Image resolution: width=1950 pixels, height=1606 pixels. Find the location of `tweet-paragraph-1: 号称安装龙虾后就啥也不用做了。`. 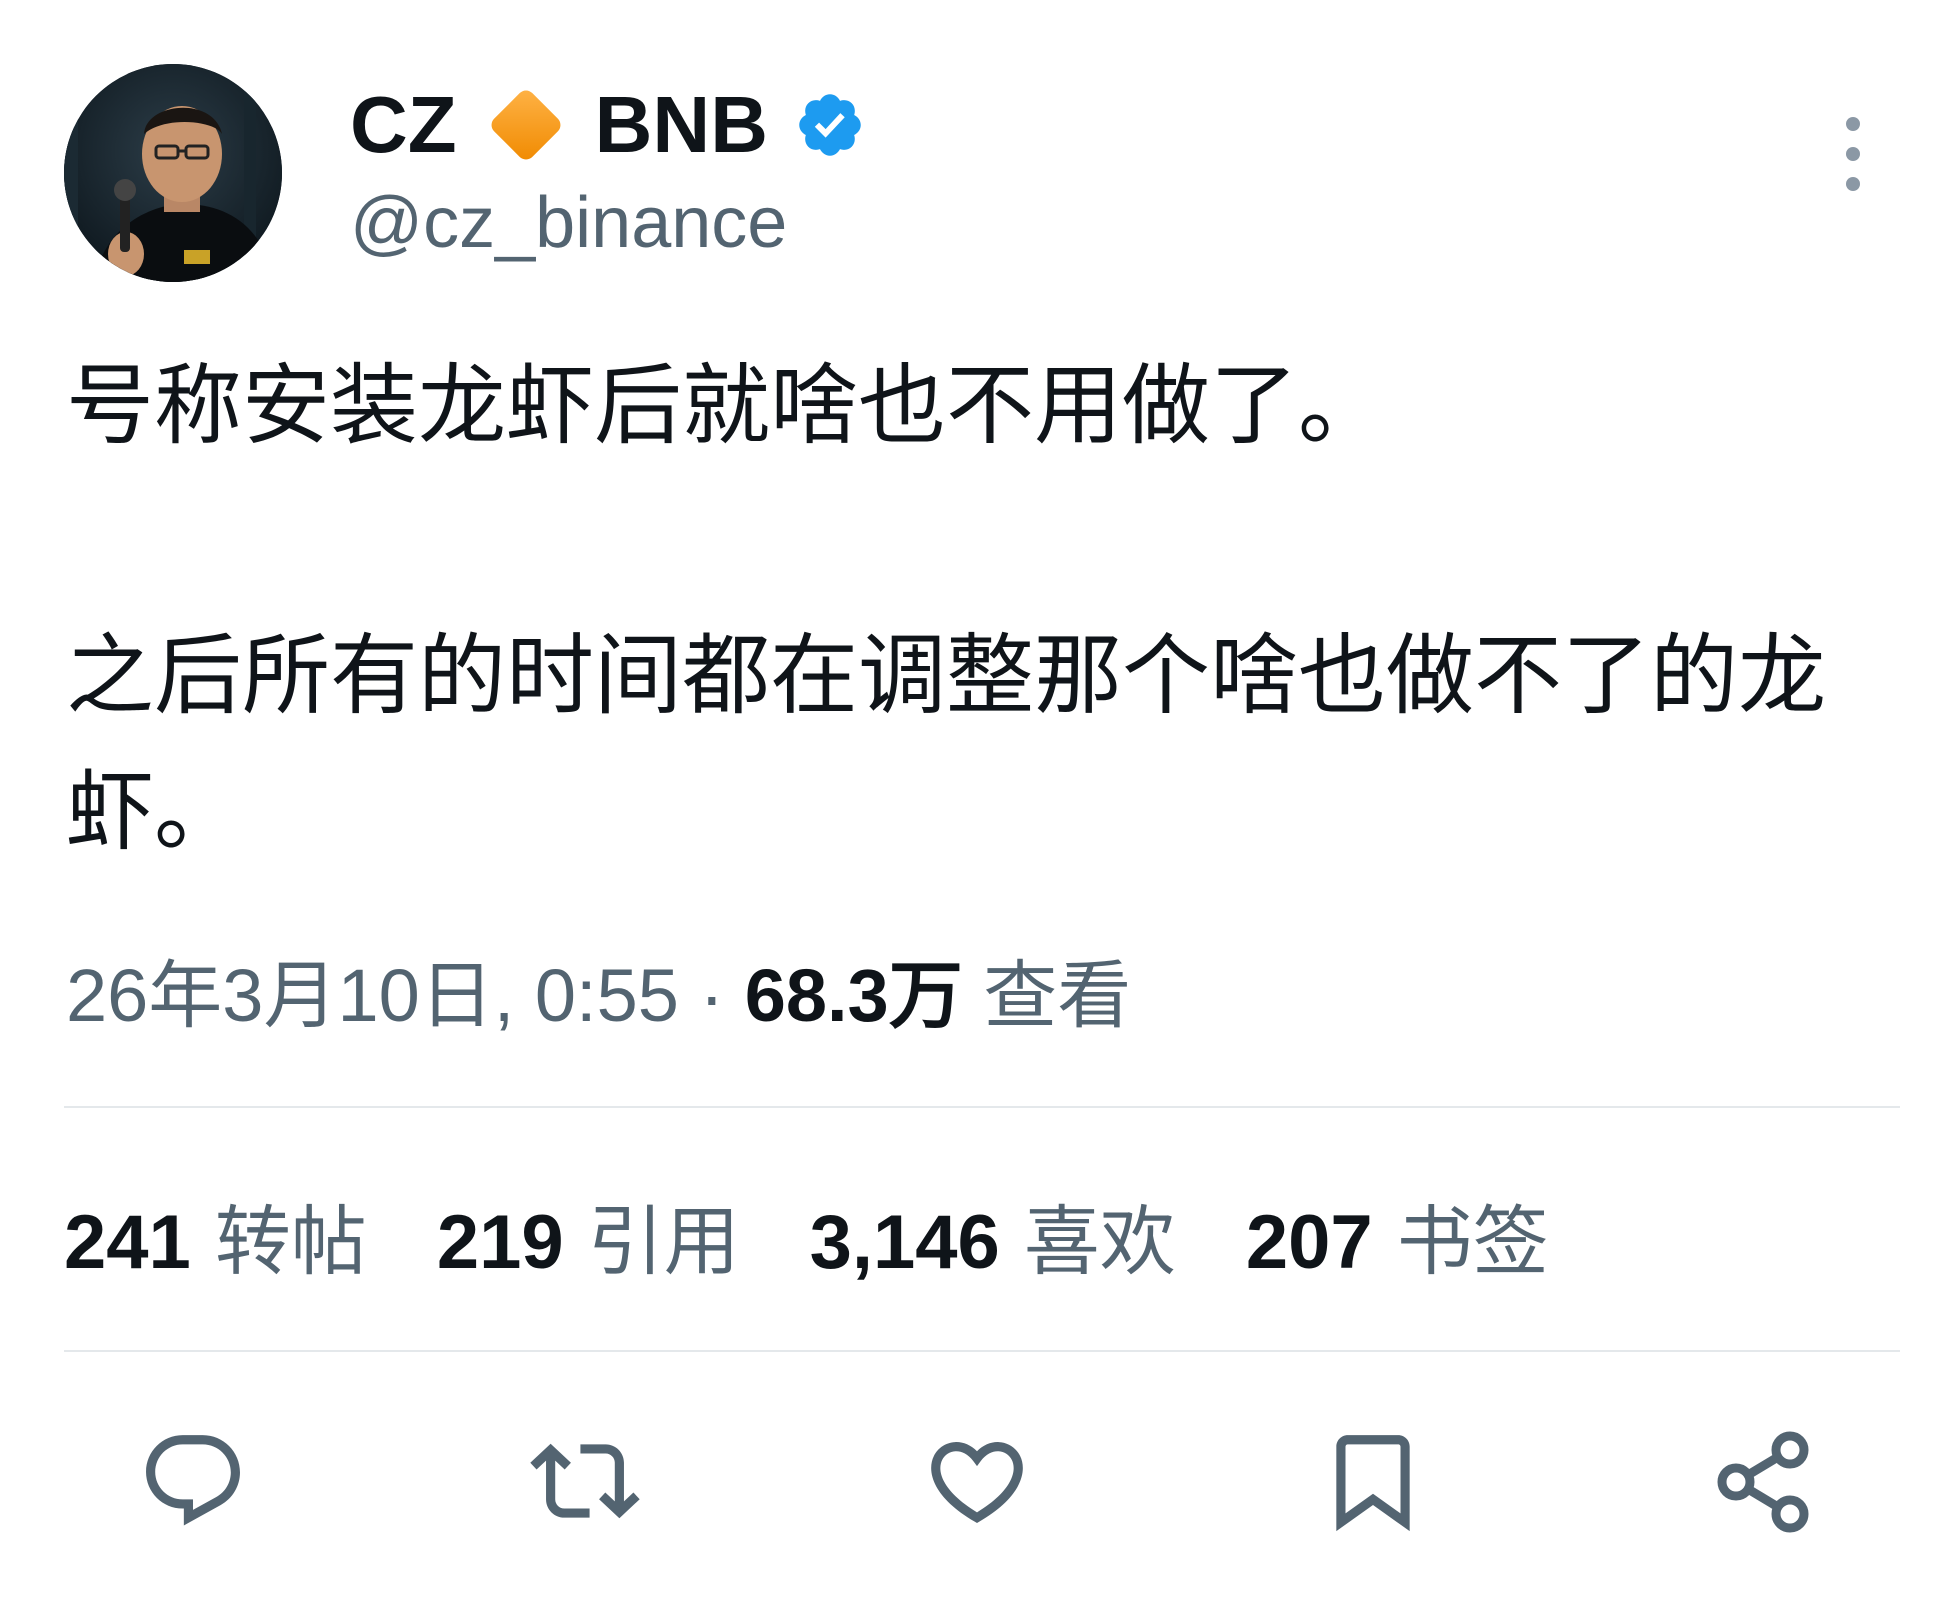

tweet-paragraph-1: 号称安装龙虾后就啥也不用做了。 is located at coordinates (726, 405).